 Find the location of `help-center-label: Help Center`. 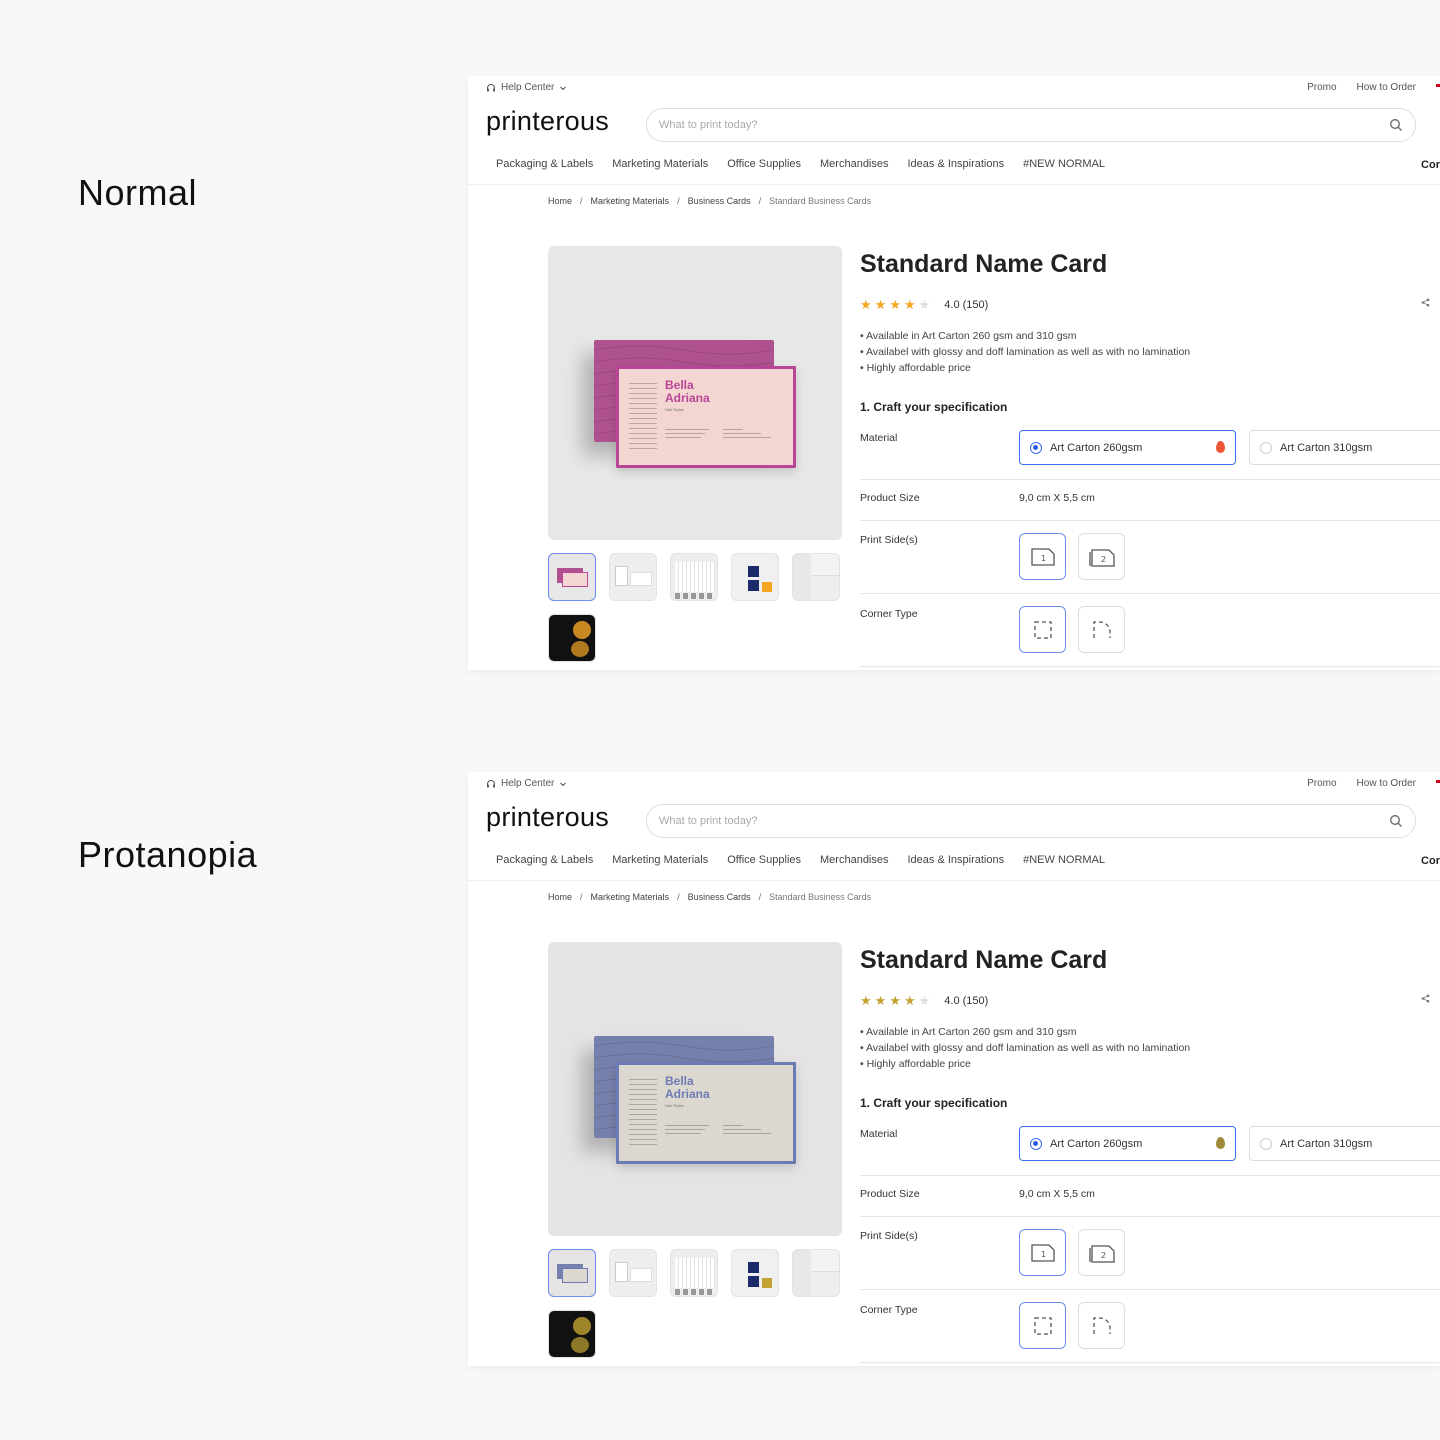

help-center-label: Help Center is located at coordinates (528, 87).